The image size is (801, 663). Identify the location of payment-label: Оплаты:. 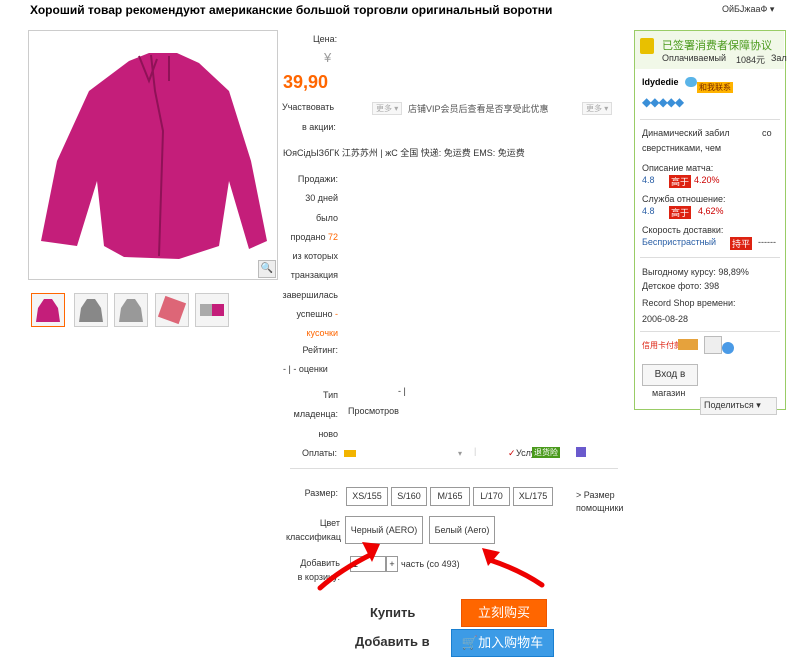
(320, 453).